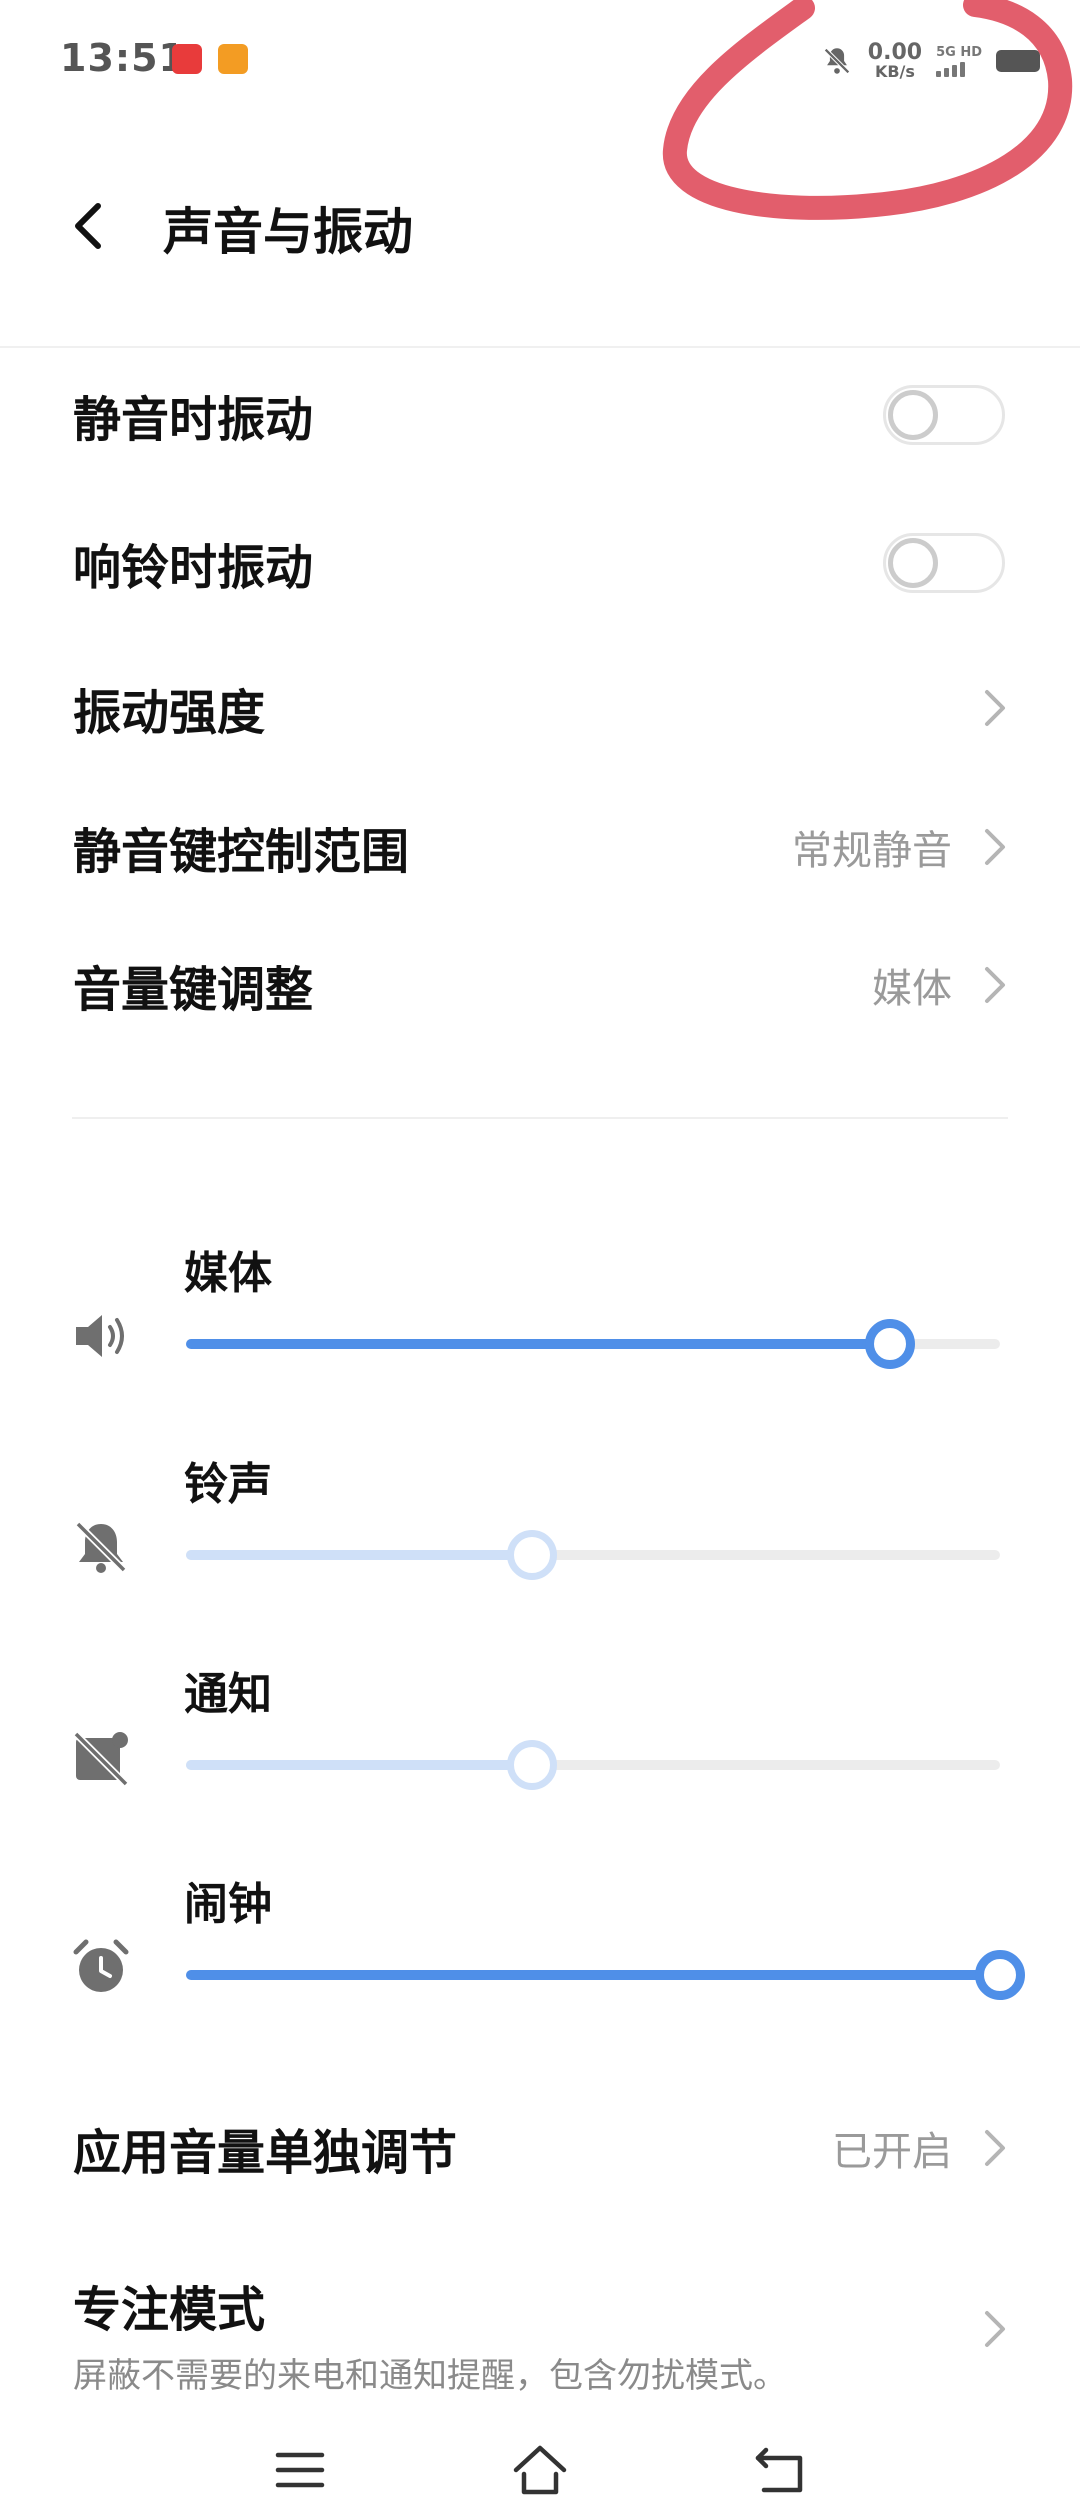 This screenshot has height=2520, width=1080. I want to click on media-volume: 媒体, so click(540, 1312).